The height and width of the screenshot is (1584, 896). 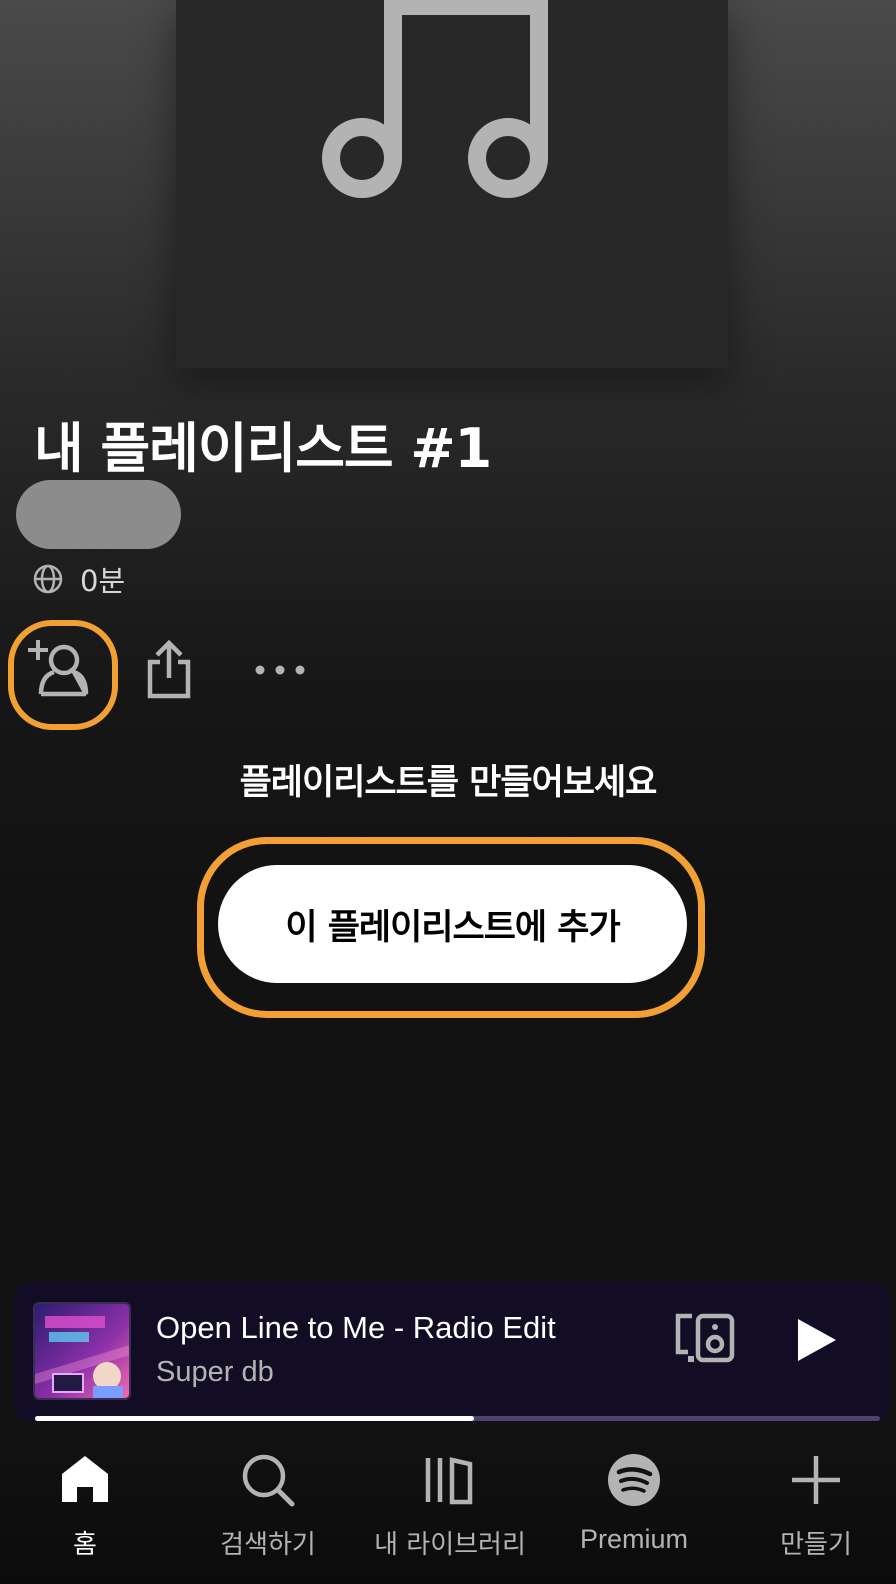 I want to click on nav-item-search: 검색하기, so click(x=268, y=1502).